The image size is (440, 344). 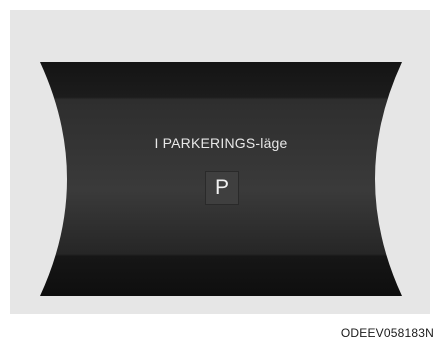 I want to click on gear-letter: P, so click(x=221, y=187).